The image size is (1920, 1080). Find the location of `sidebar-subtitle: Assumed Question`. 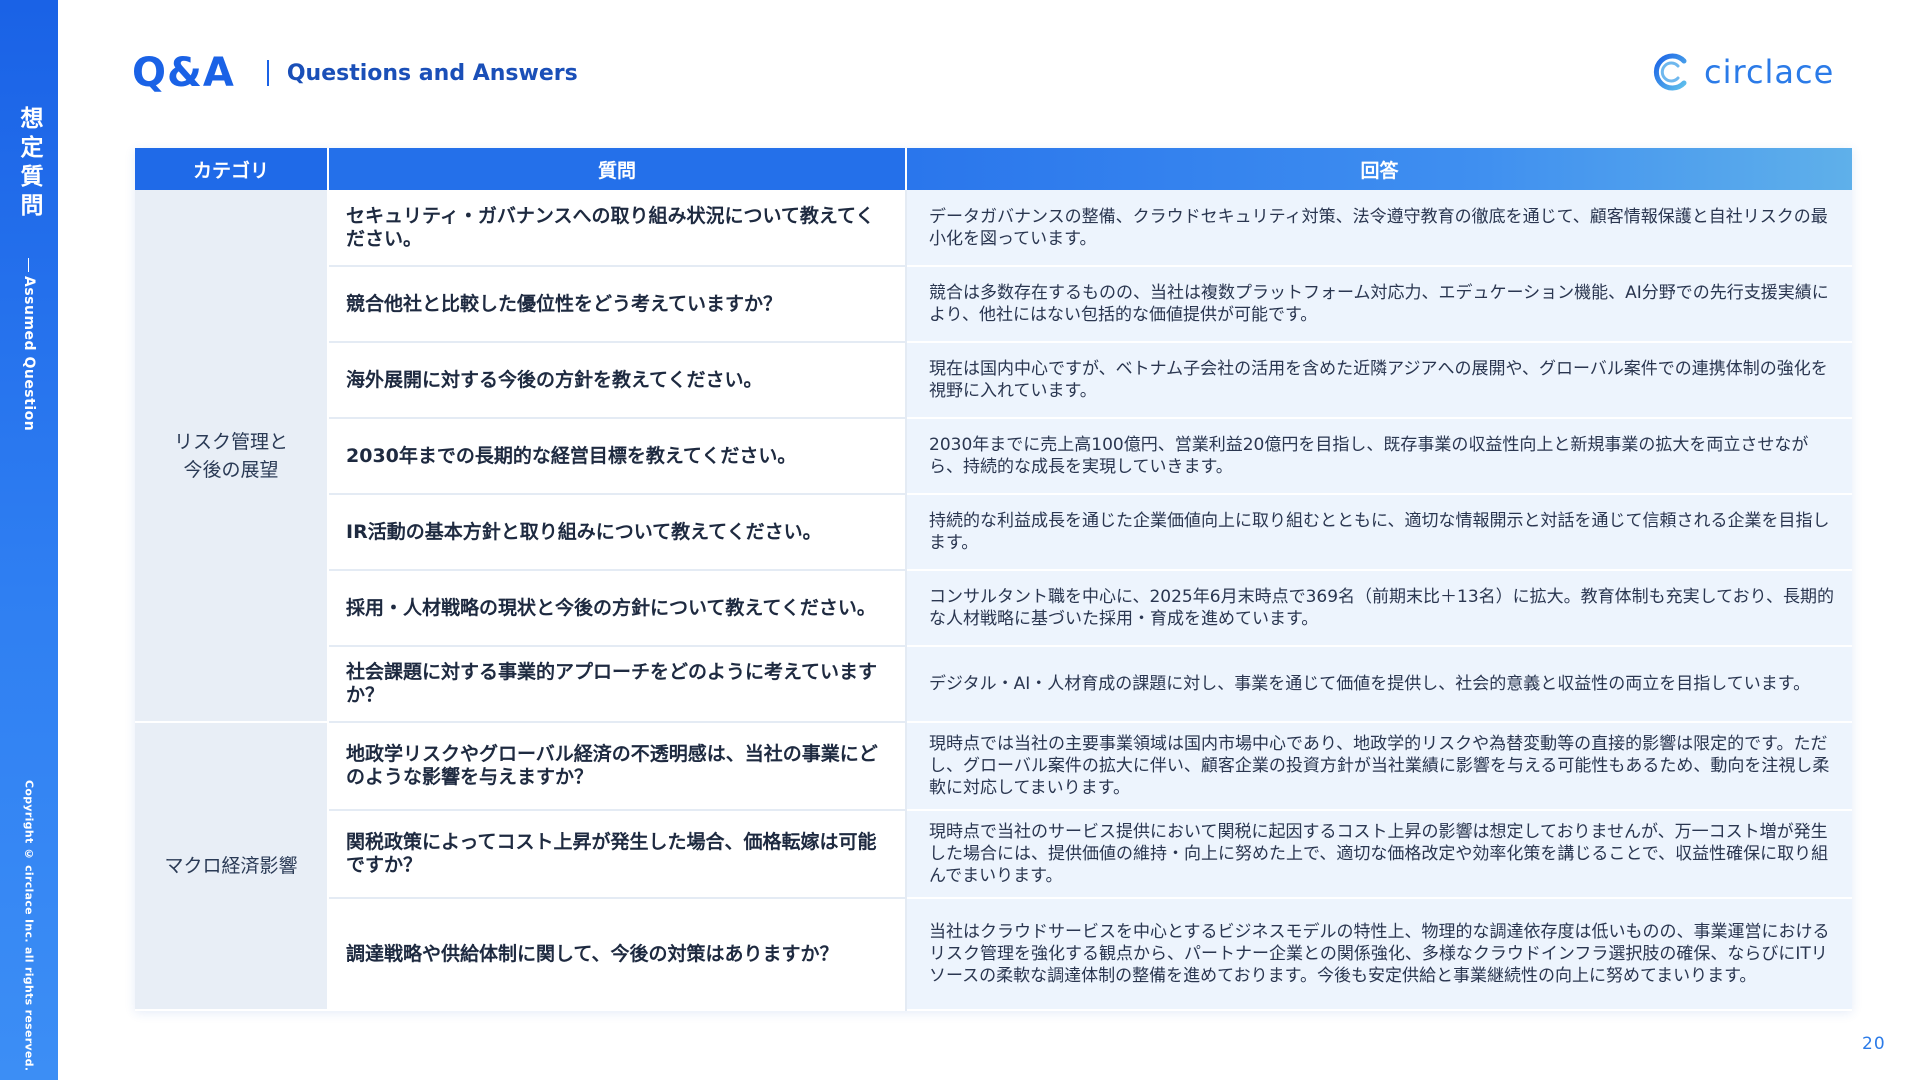

sidebar-subtitle: Assumed Question is located at coordinates (29, 354).